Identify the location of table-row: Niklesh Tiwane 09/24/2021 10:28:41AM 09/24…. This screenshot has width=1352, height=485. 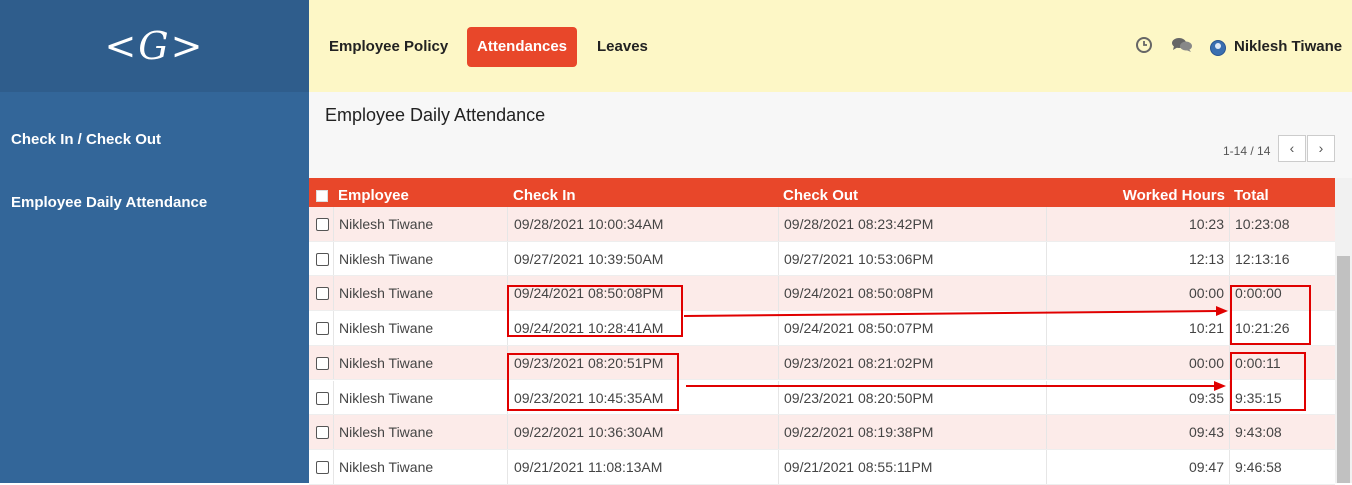
(822, 328).